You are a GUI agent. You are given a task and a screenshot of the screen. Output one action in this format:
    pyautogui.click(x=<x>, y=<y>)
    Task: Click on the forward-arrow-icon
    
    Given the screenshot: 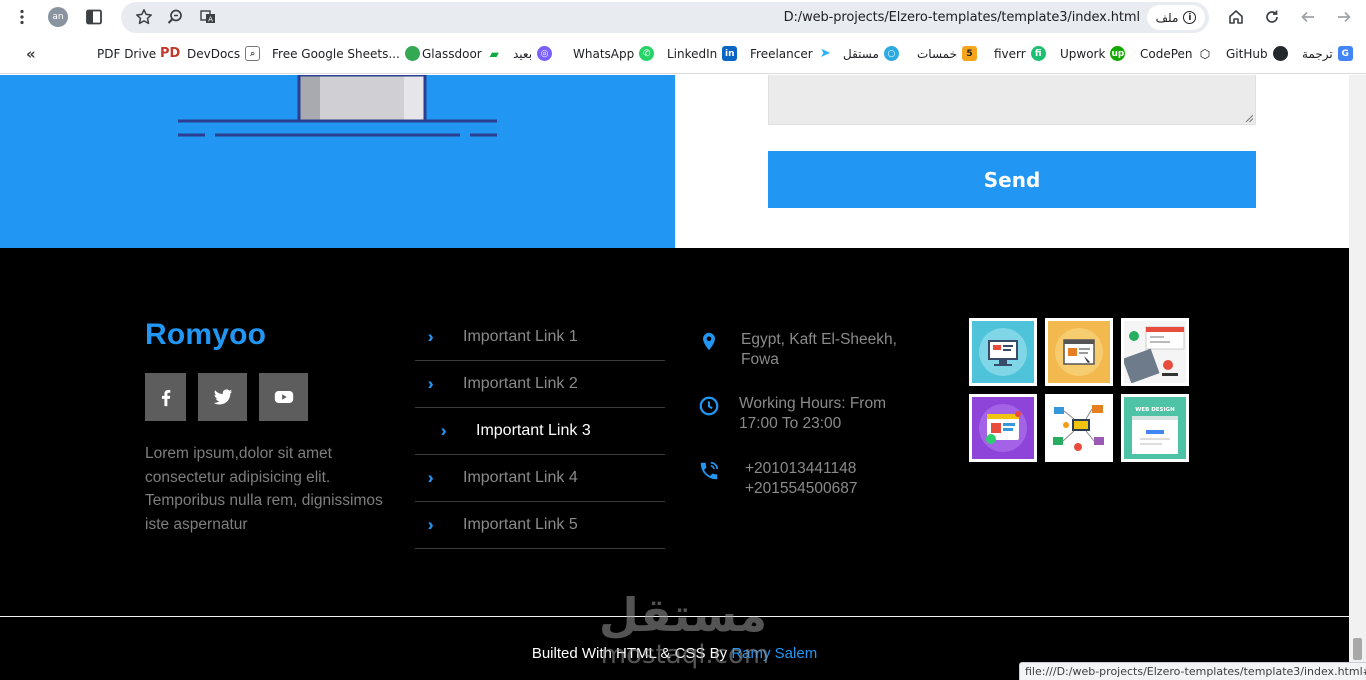 What is the action you would take?
    pyautogui.click(x=1344, y=17)
    